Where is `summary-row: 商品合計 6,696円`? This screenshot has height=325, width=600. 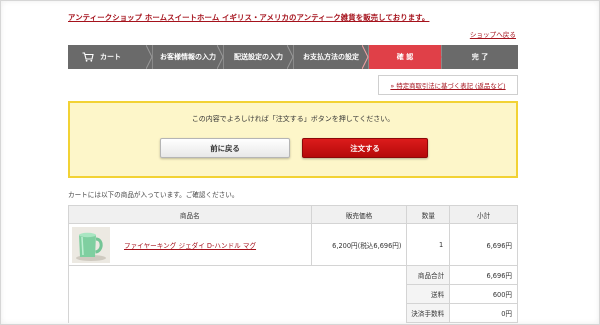
summary-row: 商品合計 6,696円 is located at coordinates (293, 275).